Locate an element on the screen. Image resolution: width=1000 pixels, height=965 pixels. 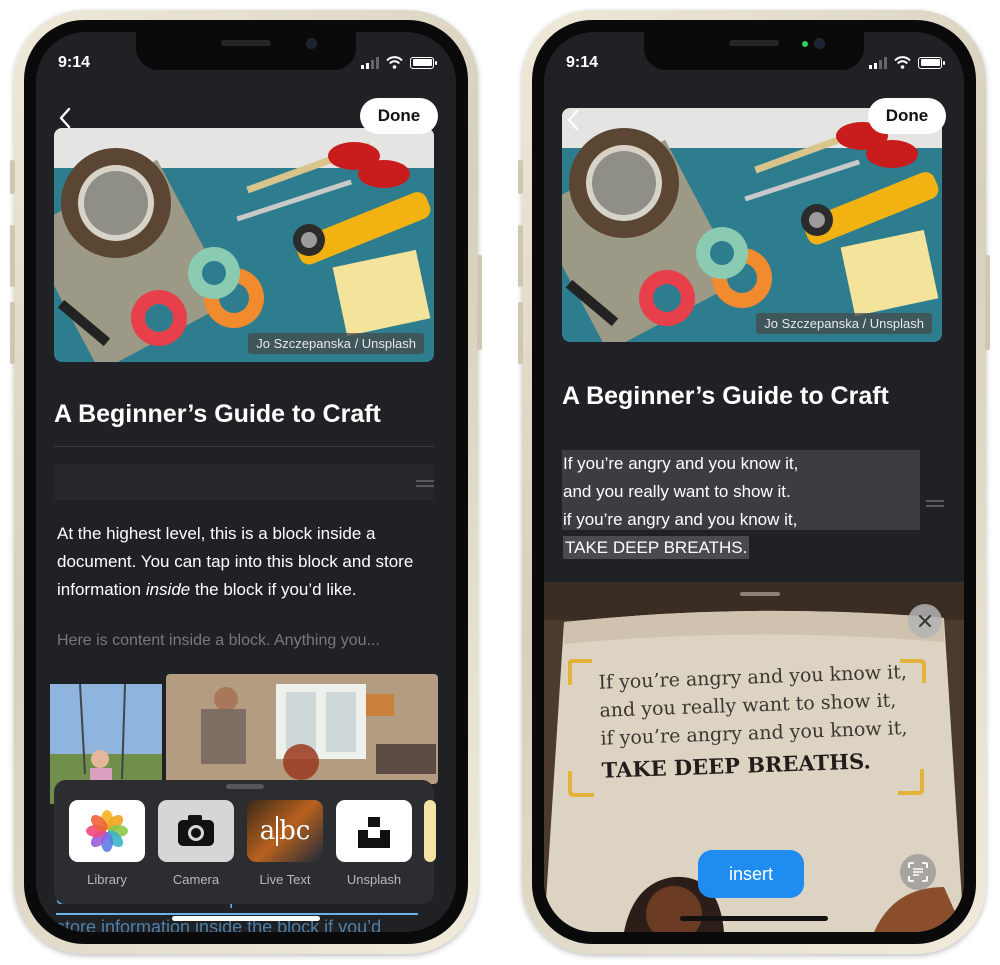
selected-line-2: and you really want to show it. is located at coordinates (677, 491).